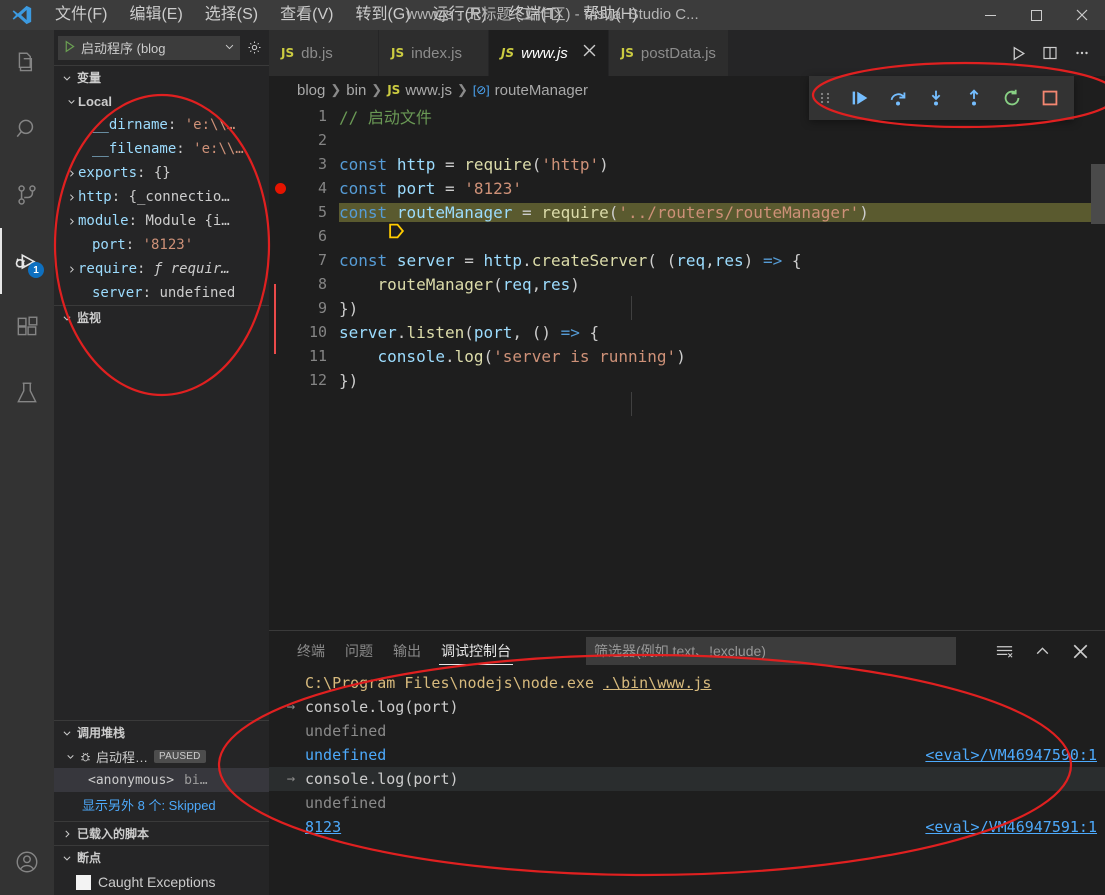 The height and width of the screenshot is (895, 1105). I want to click on code-line: 9 }), so click(687, 308).